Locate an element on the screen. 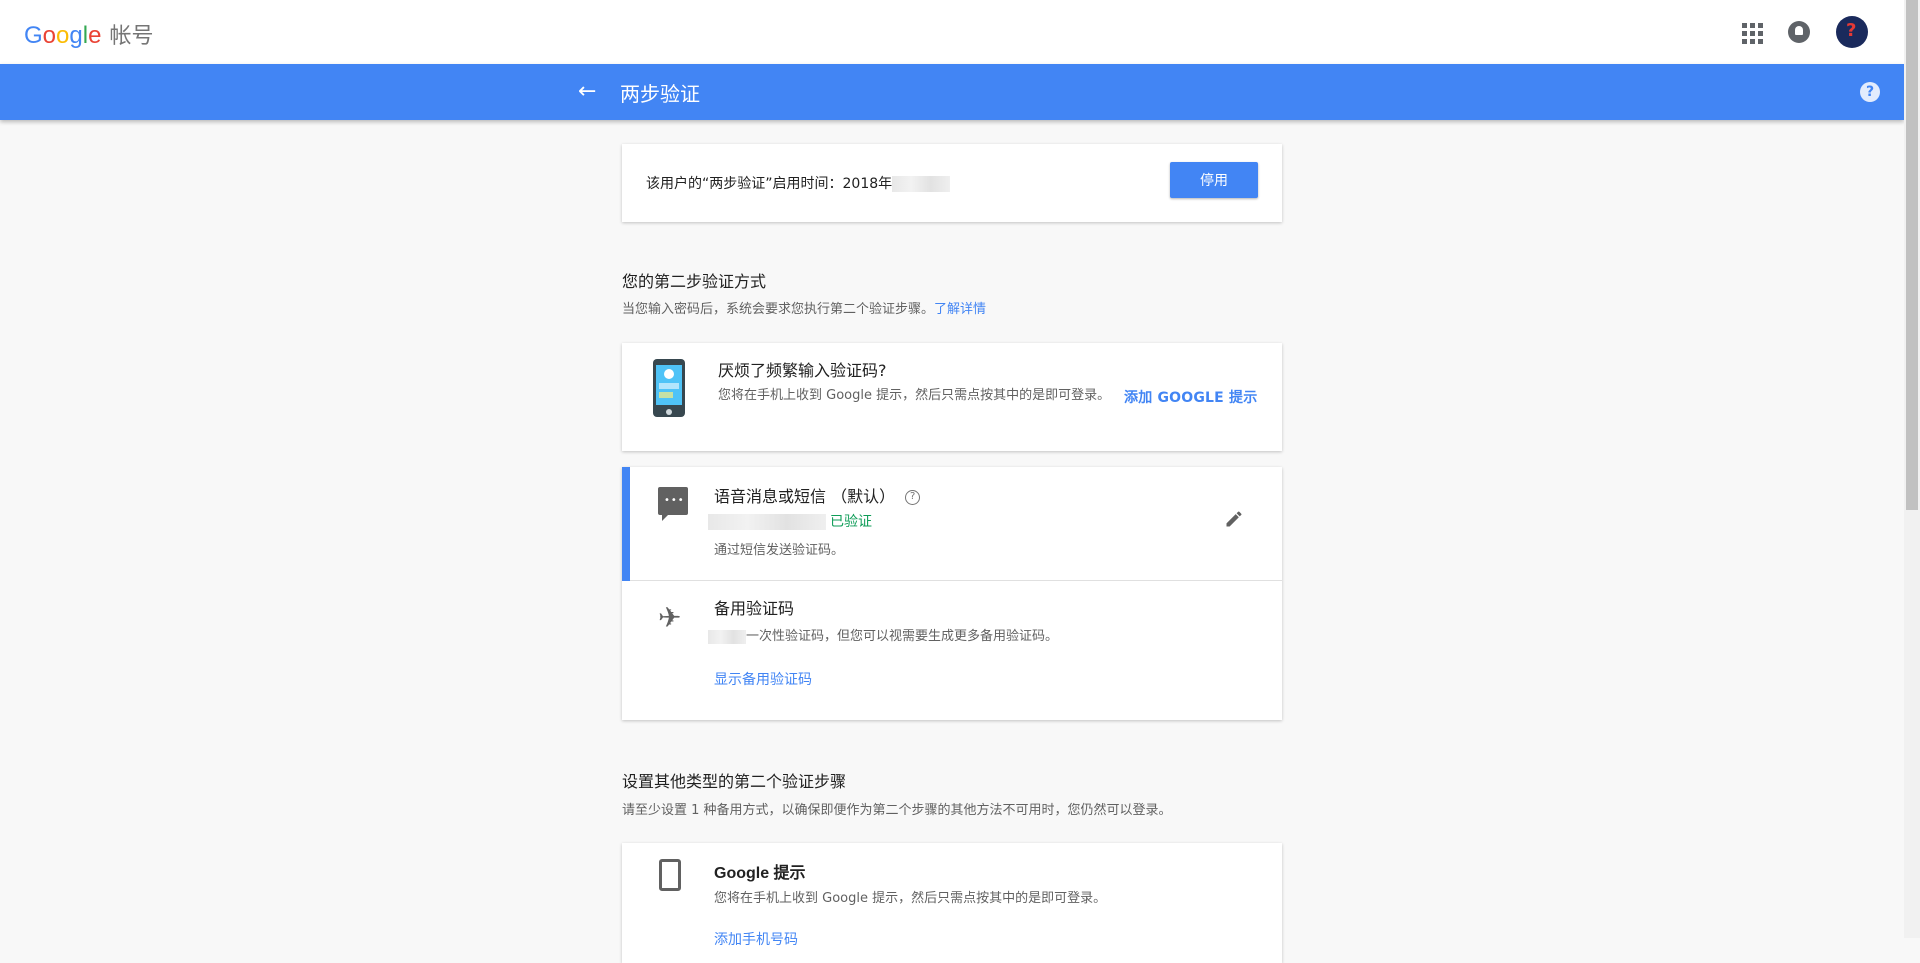  default-method-title: 语音消息或短信 （默认）? is located at coordinates (817, 495).